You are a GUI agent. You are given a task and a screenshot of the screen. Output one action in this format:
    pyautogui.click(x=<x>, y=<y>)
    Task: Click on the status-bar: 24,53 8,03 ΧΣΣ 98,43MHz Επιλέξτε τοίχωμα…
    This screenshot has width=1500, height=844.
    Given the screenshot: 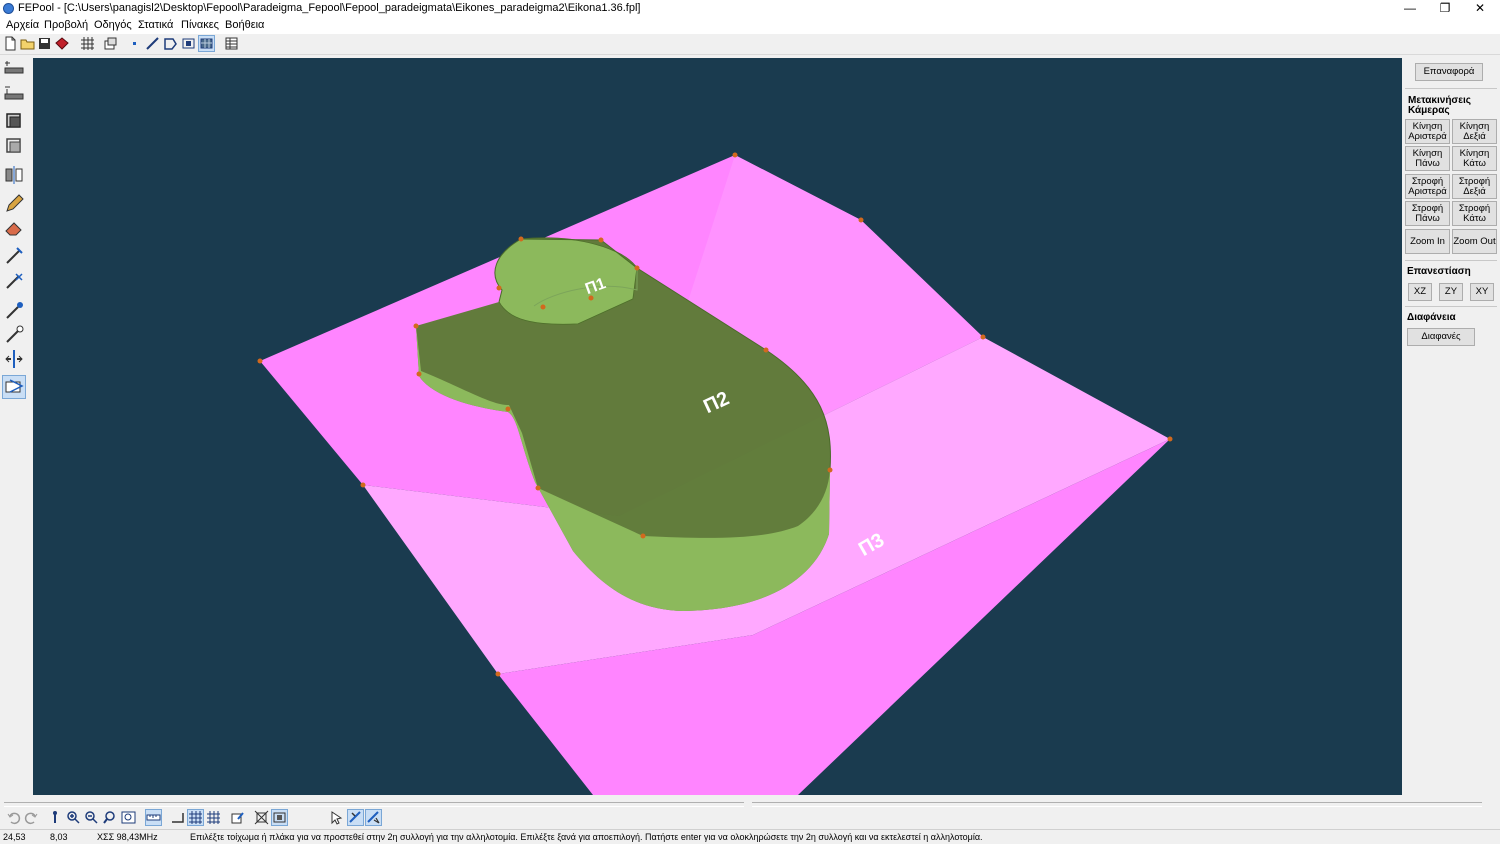 What is the action you would take?
    pyautogui.click(x=750, y=836)
    